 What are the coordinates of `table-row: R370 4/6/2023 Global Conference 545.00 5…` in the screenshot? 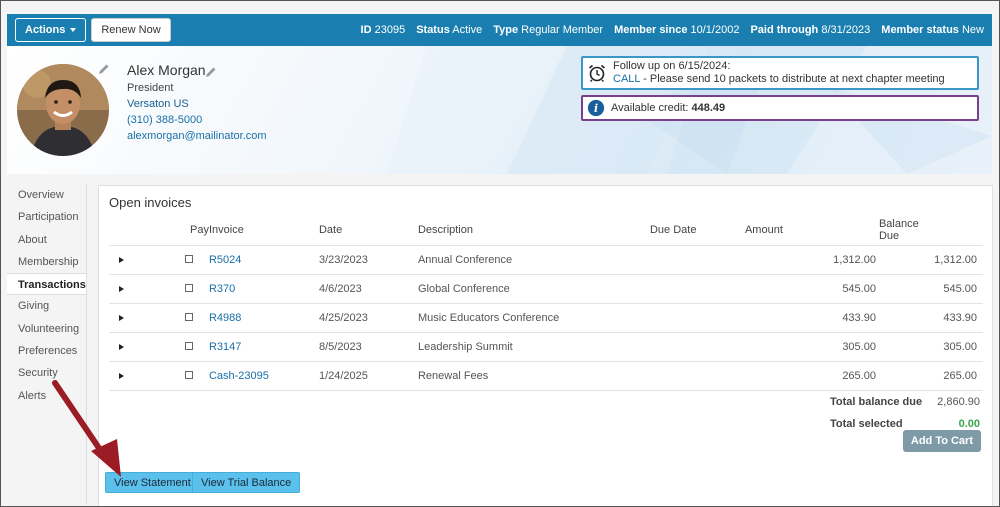 It's located at (546, 288).